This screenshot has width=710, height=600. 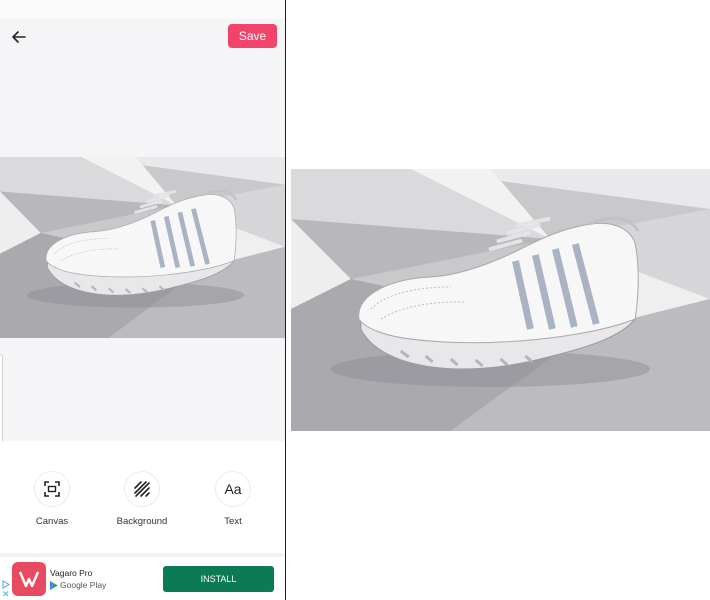 I want to click on canvas-icon, so click(x=52, y=489).